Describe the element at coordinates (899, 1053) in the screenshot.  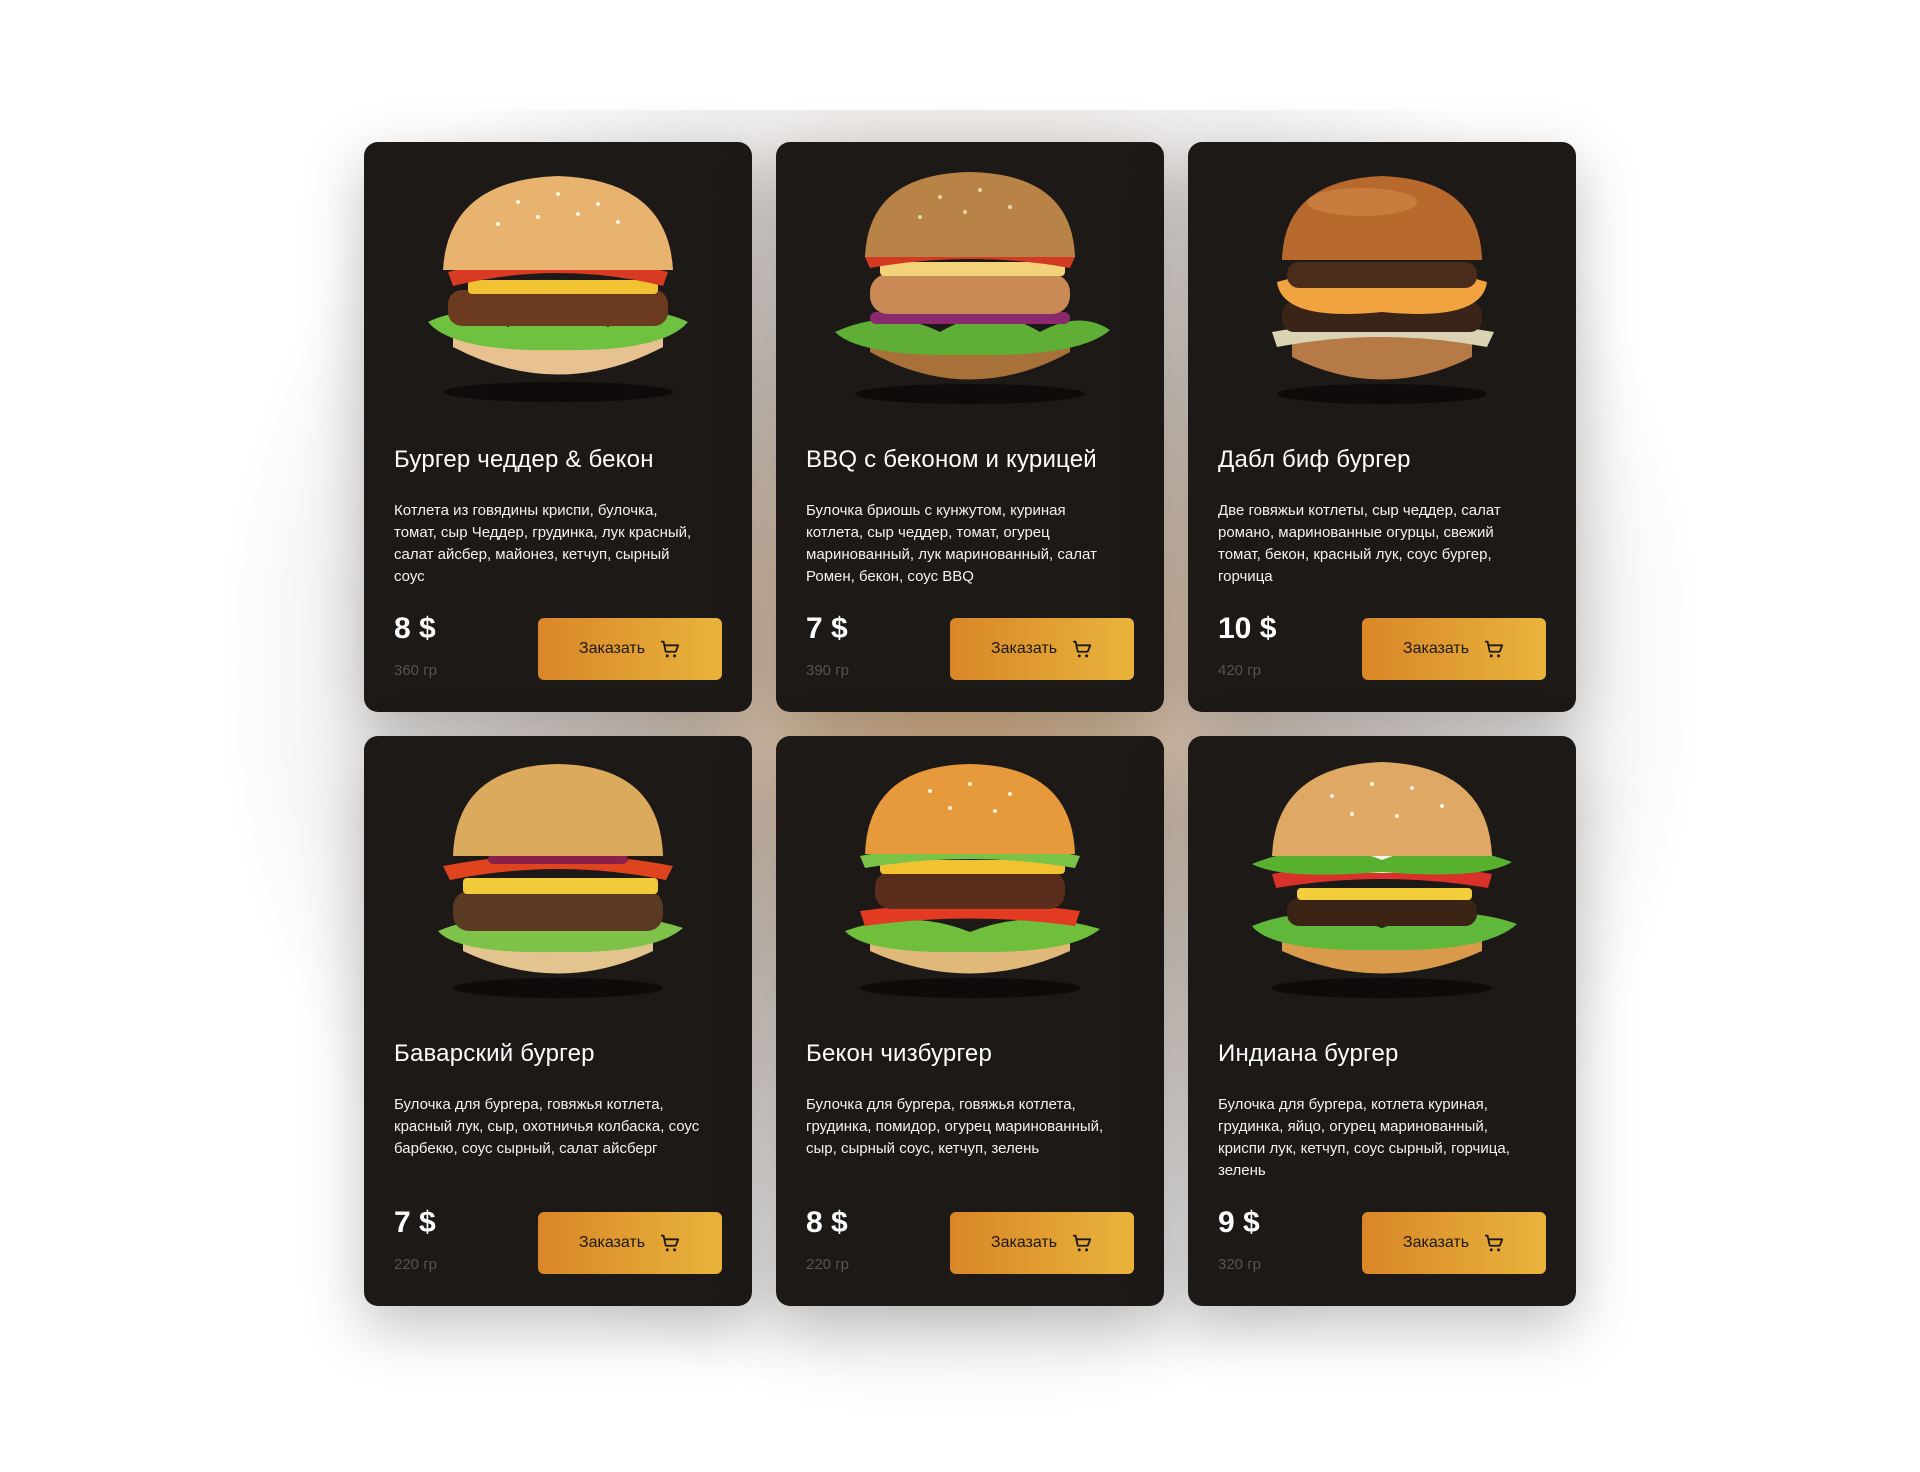
I see `product-title: Бекон чизбургер` at that location.